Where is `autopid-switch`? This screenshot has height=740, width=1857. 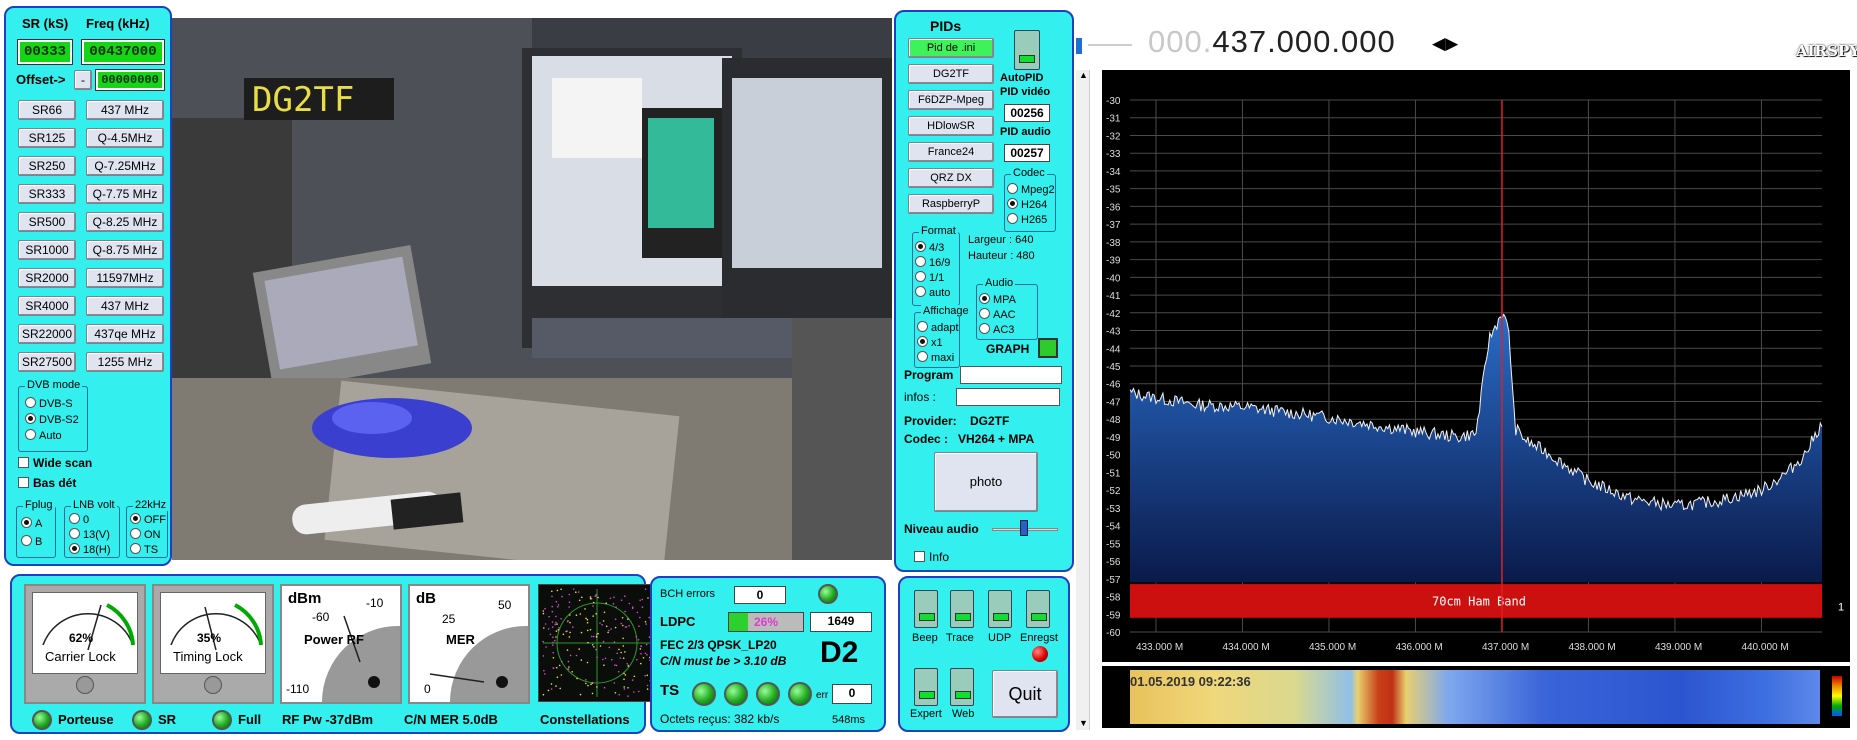
autopid-switch is located at coordinates (1027, 50).